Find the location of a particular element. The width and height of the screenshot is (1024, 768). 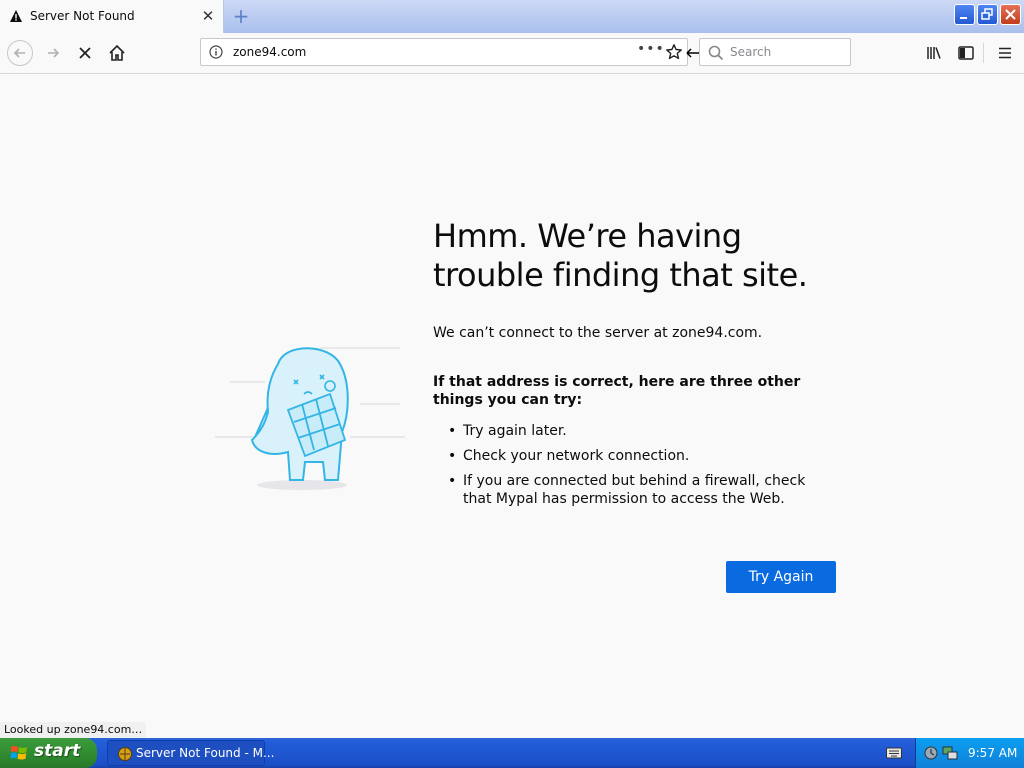

tab-title: Server Not Found is located at coordinates (82, 16).